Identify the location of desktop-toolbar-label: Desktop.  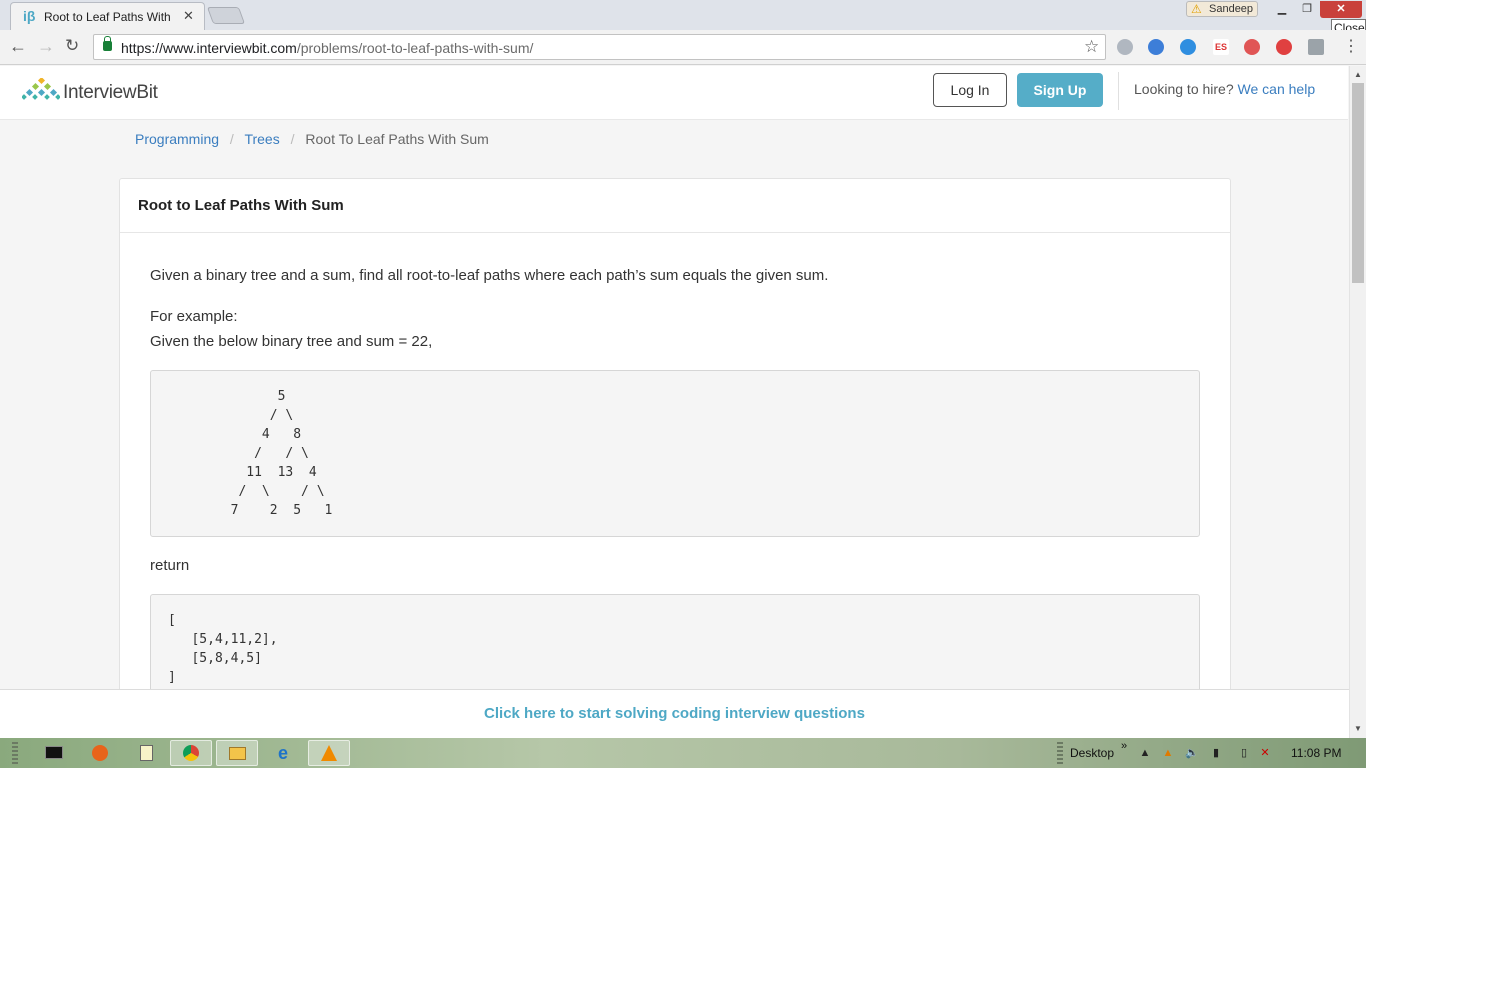
(1092, 753).